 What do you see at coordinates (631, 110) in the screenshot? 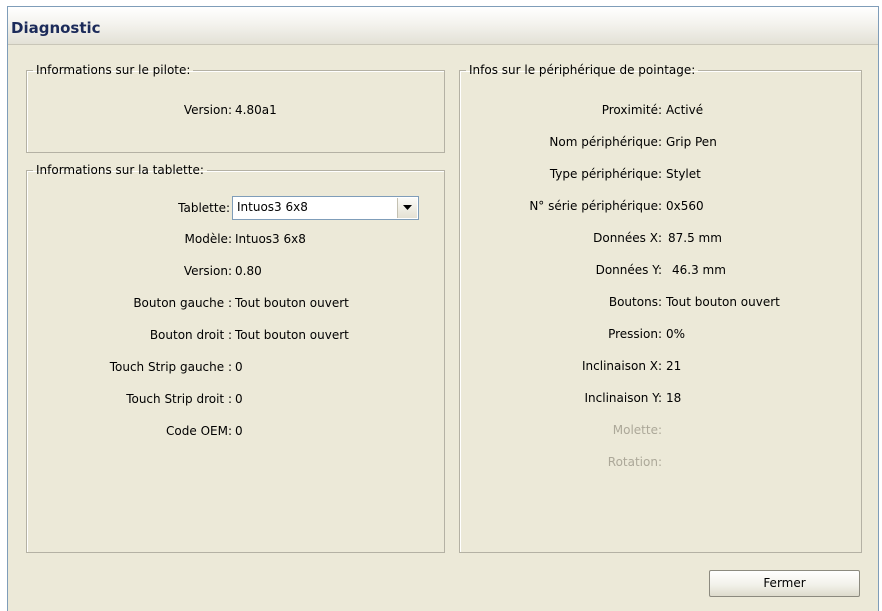
I see `proximity-label: Proximité:` at bounding box center [631, 110].